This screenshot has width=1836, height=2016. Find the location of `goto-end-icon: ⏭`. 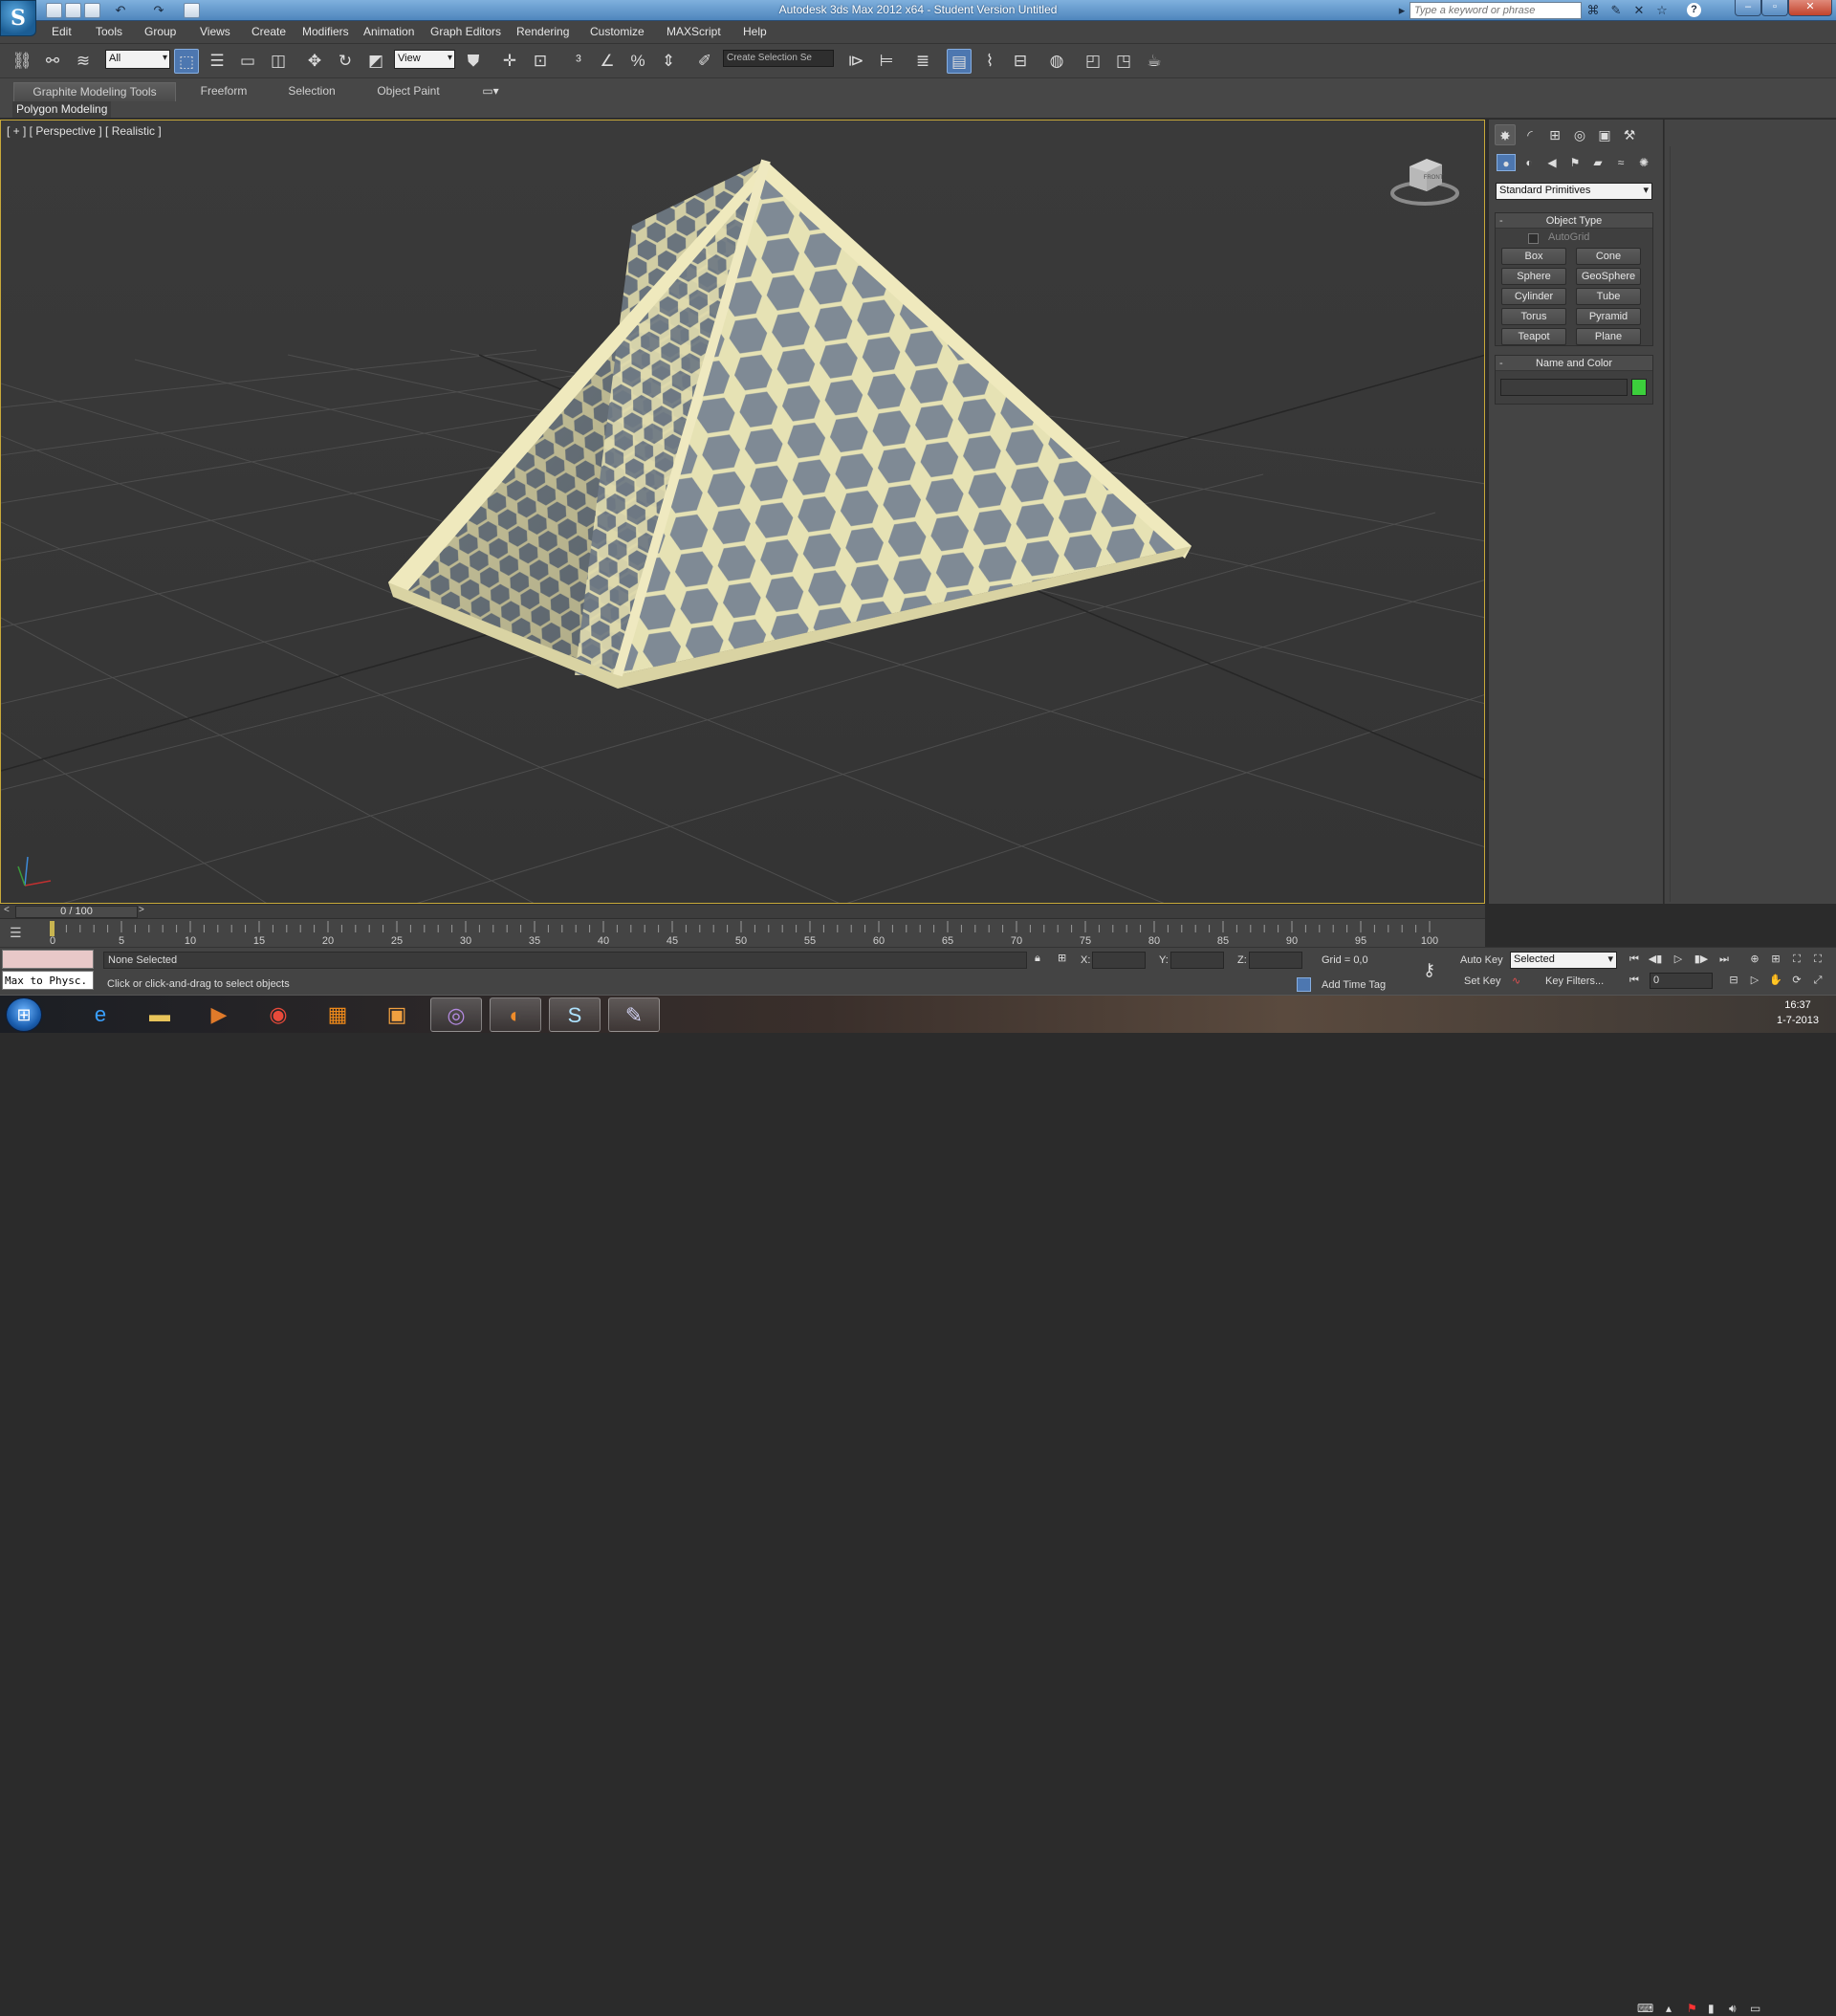

goto-end-icon: ⏭ is located at coordinates (1724, 959).